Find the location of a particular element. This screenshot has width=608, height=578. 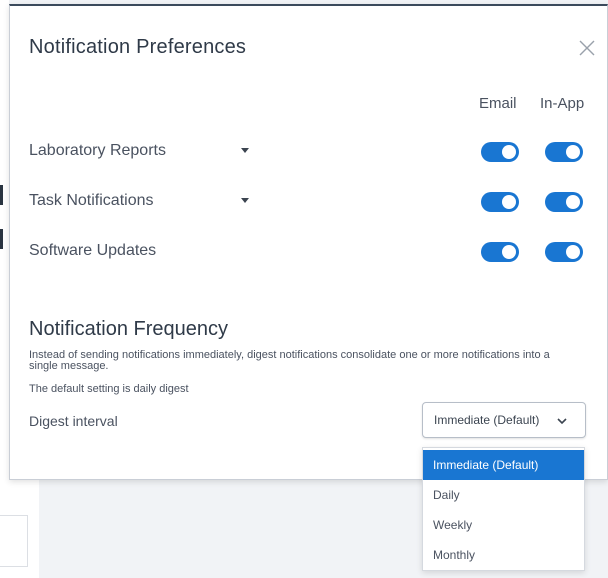

modal-title: Notification Preferences is located at coordinates (138, 47).